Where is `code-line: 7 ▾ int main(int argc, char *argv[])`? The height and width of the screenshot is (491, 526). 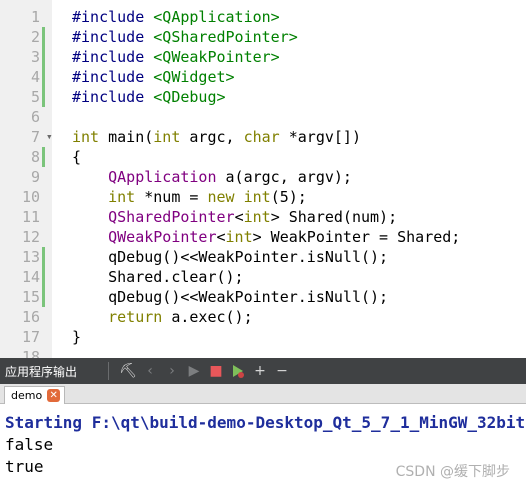
code-line: 7 ▾ int main(int argc, char *argv[]) is located at coordinates (263, 137).